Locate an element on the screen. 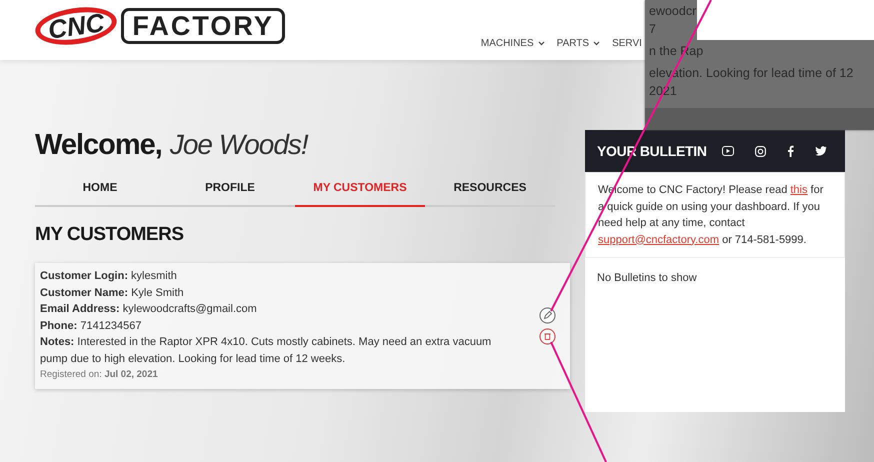 Image resolution: width=874 pixels, height=462 pixels. customer-field: Email Address: kylewoodcrafts@gmail.com is located at coordinates (275, 309).